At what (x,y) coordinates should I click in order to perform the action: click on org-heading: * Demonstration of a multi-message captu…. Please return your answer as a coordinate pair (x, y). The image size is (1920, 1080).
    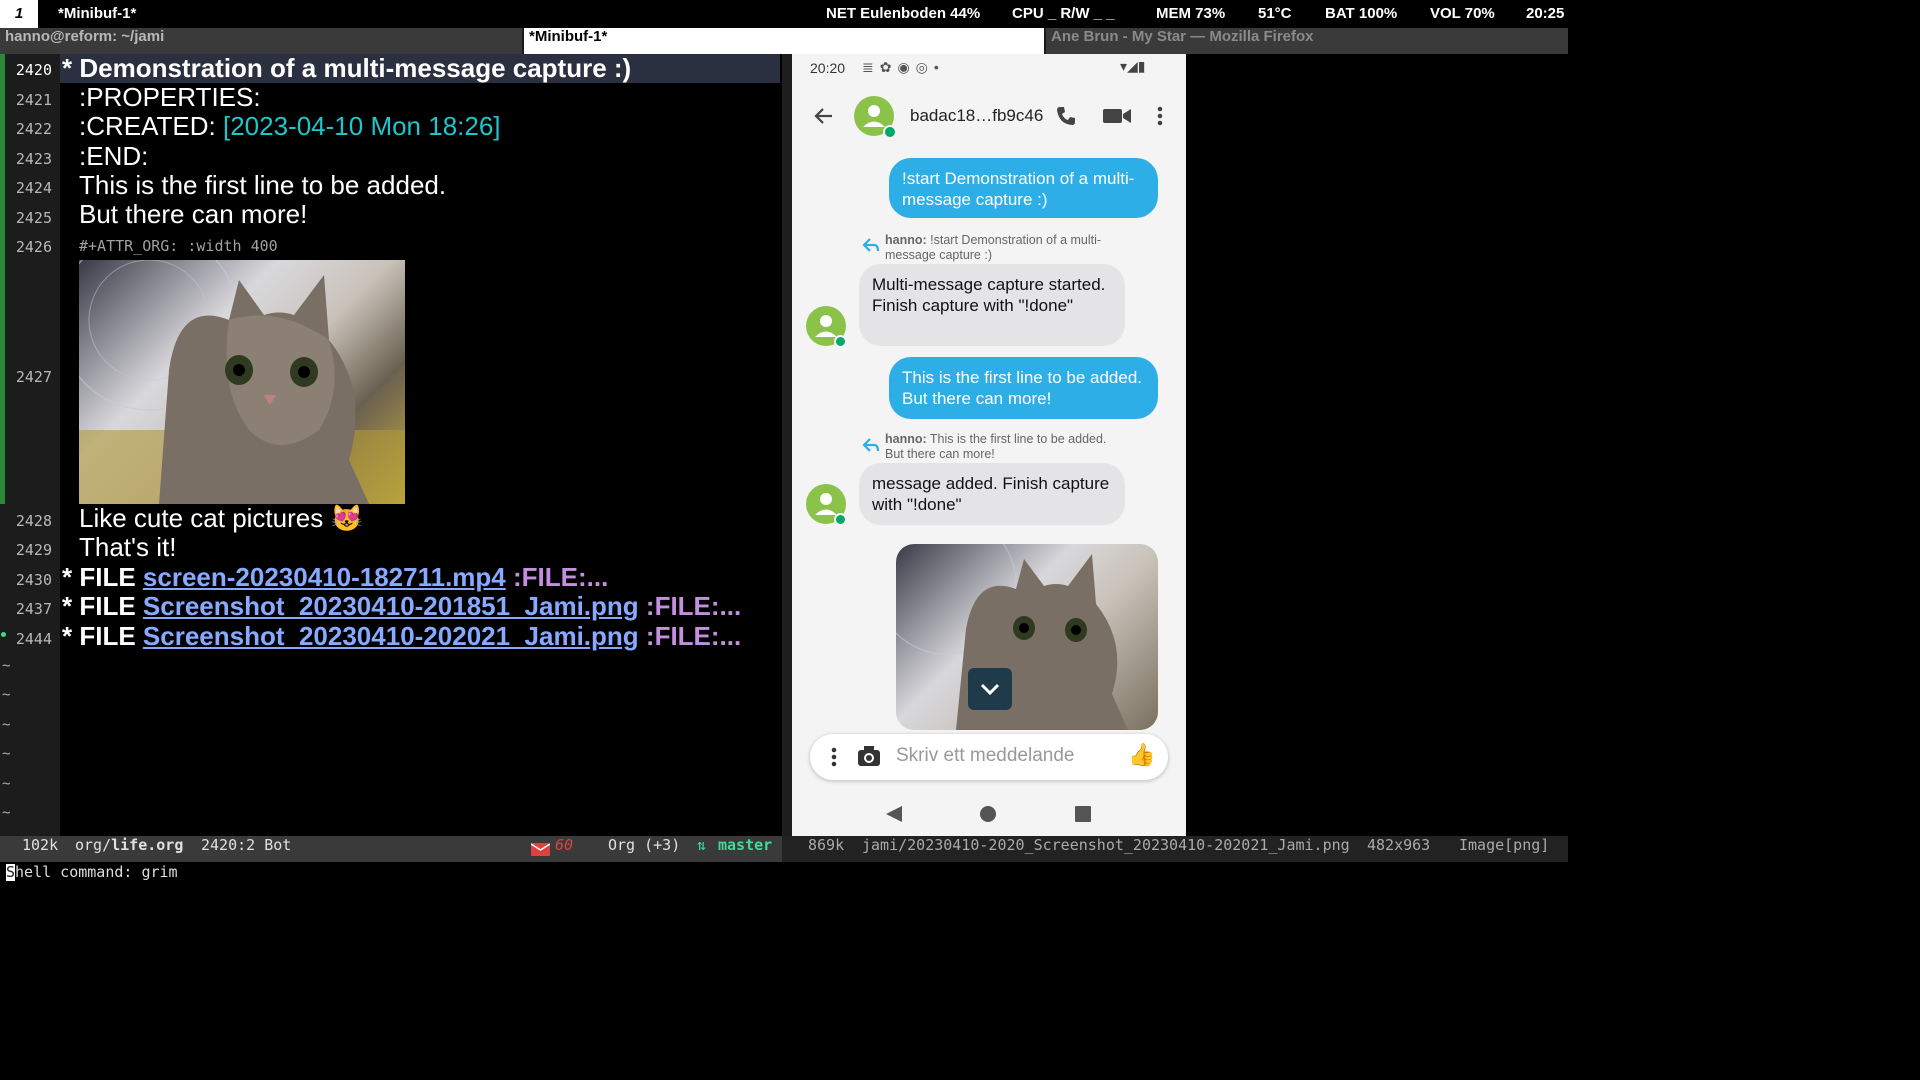
    Looking at the image, I should click on (346, 68).